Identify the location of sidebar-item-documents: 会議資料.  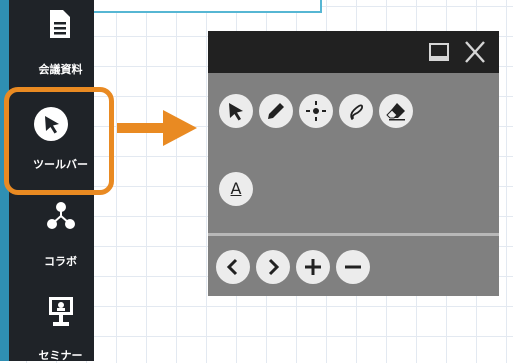
(60, 40).